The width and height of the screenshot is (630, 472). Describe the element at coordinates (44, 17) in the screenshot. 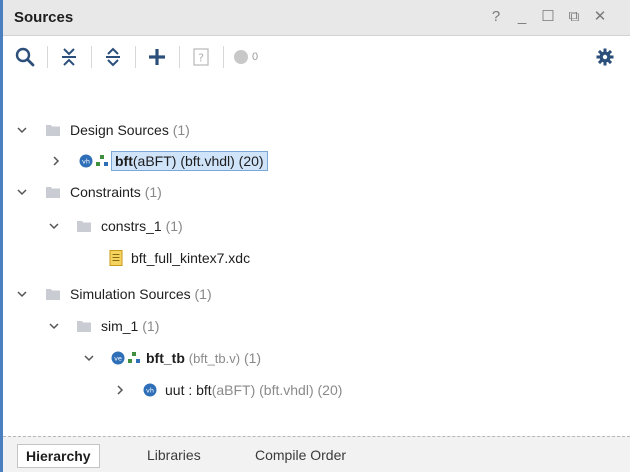

I see `panel-title: Sources` at that location.